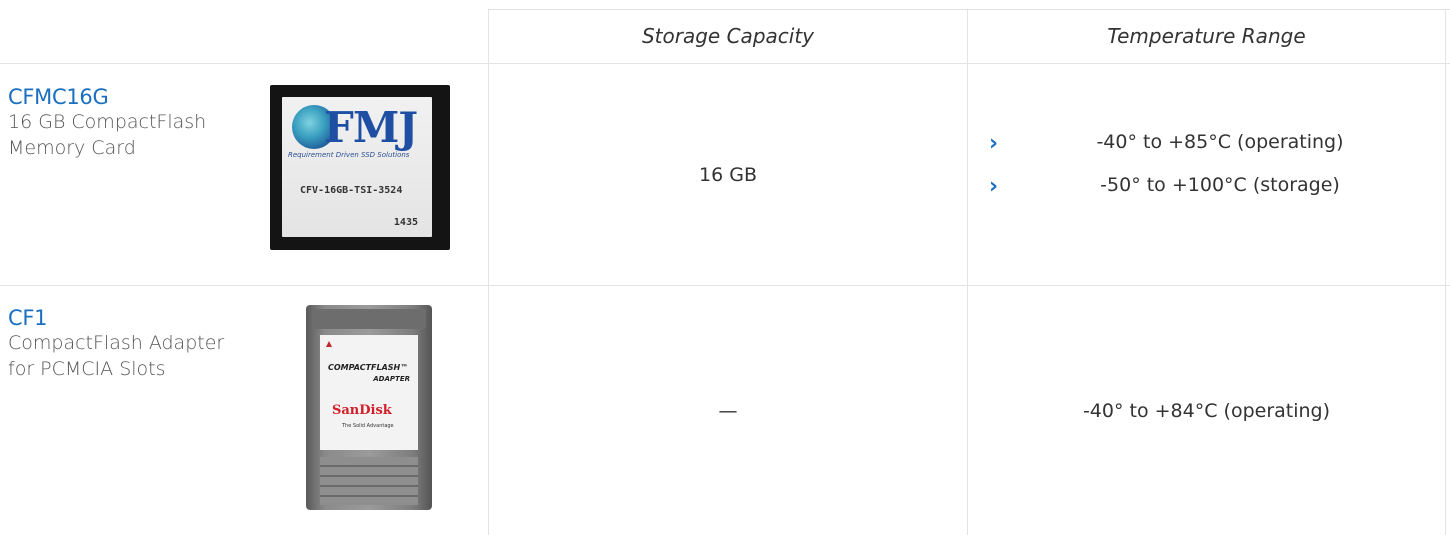 Image resolution: width=1450 pixels, height=535 pixels. What do you see at coordinates (1206, 36) in the screenshot?
I see `column-header-temperature: Temperature Range` at bounding box center [1206, 36].